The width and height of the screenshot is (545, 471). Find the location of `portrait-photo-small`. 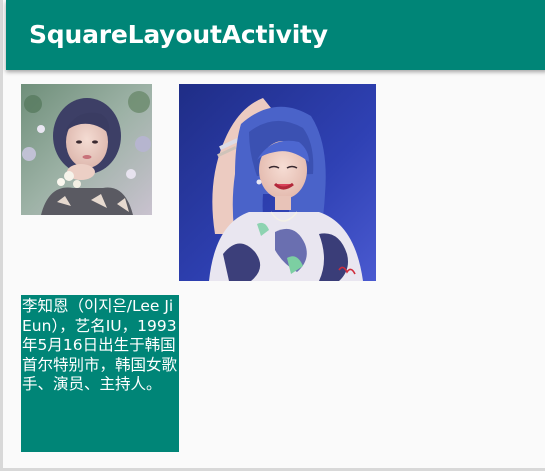

portrait-photo-small is located at coordinates (86, 149).